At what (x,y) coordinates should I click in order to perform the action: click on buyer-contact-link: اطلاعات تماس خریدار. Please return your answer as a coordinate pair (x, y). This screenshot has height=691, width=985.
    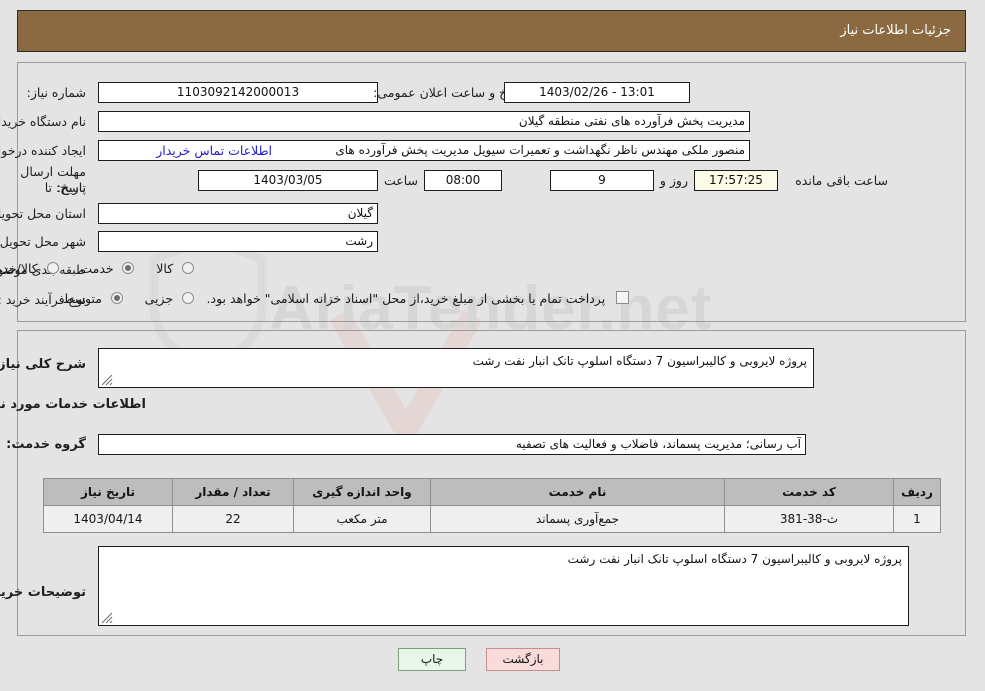
    Looking at the image, I should click on (215, 150).